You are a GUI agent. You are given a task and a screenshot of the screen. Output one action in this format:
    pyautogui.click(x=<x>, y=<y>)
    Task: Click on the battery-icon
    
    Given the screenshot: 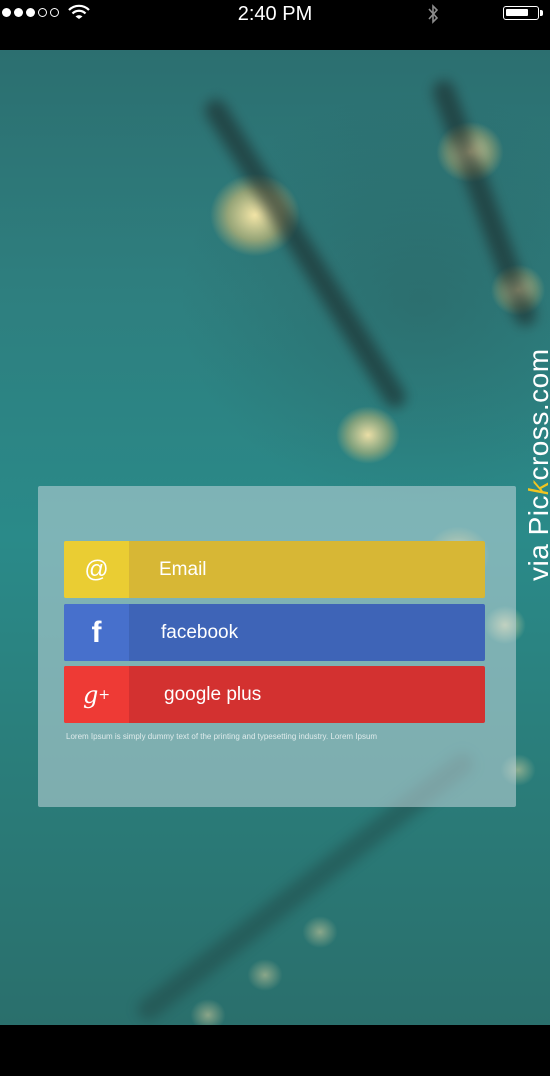 What is the action you would take?
    pyautogui.click(x=521, y=13)
    